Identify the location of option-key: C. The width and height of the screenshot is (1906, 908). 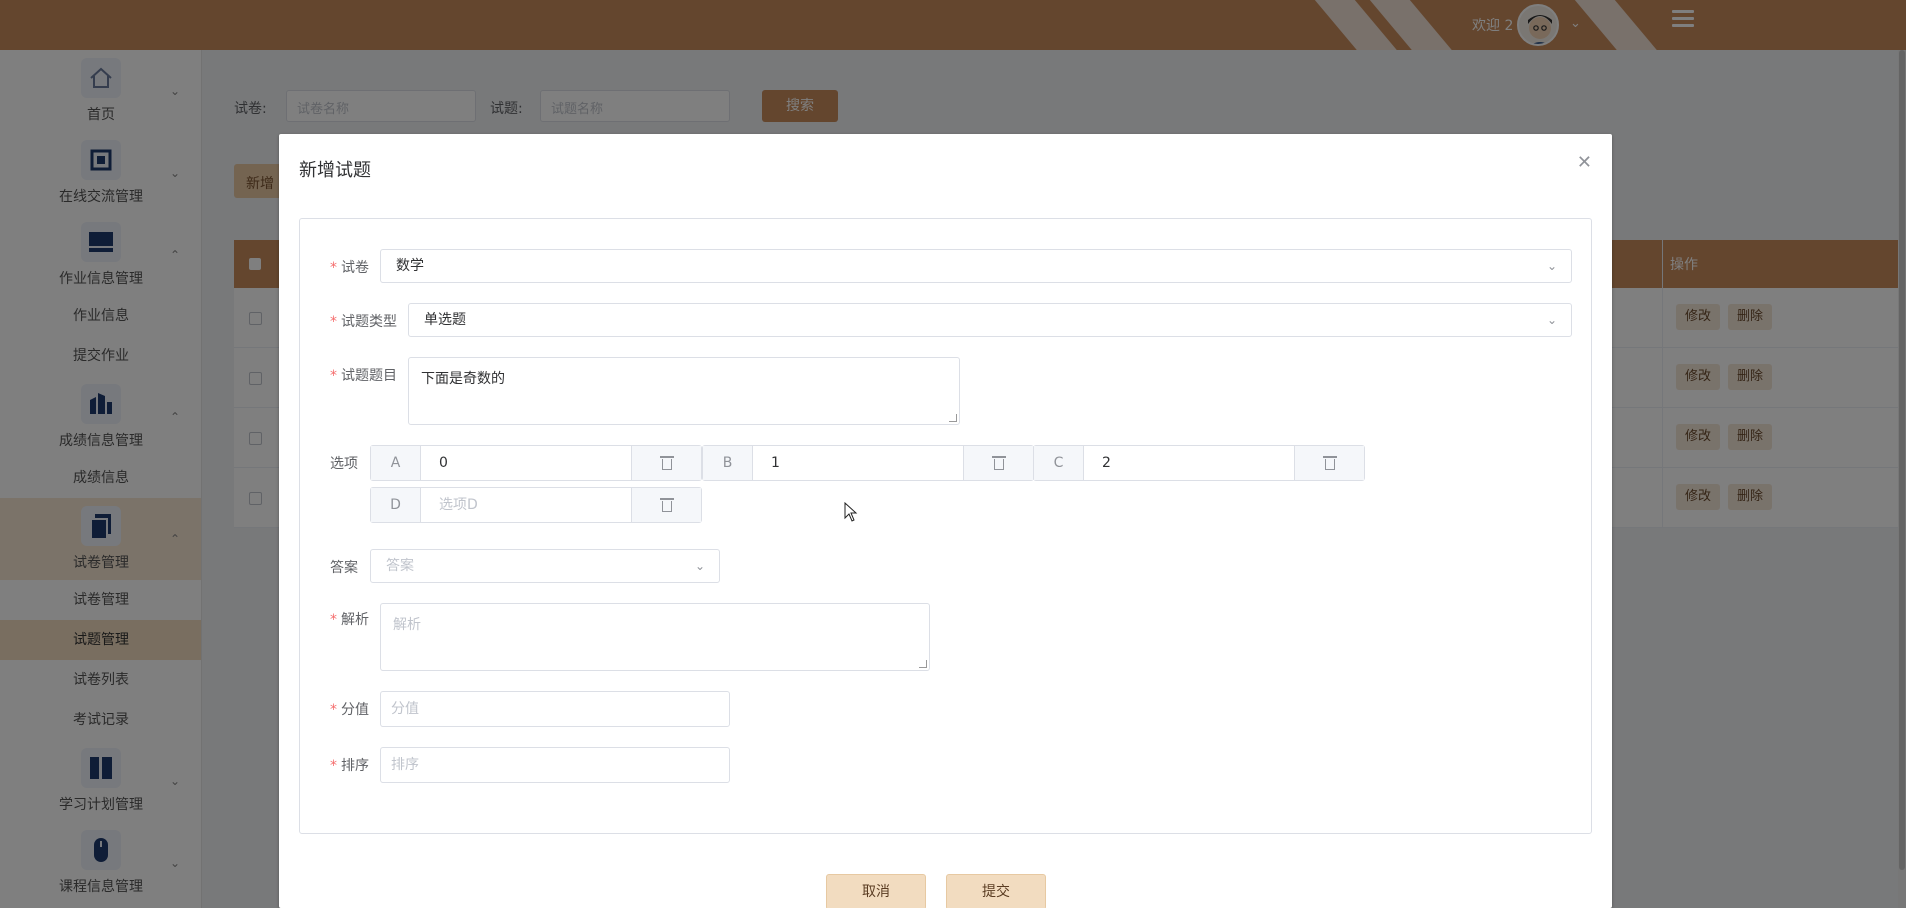
(1059, 463).